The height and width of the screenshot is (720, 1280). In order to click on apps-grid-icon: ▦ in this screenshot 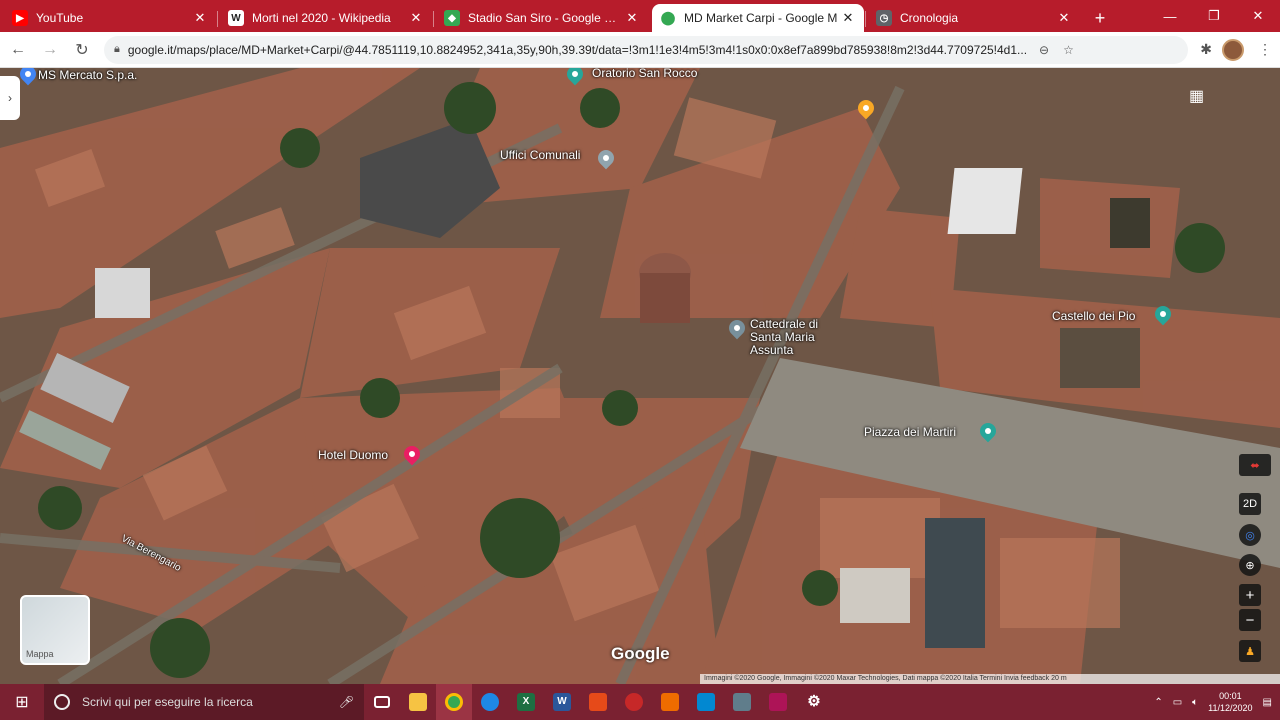, I will do `click(1198, 95)`.